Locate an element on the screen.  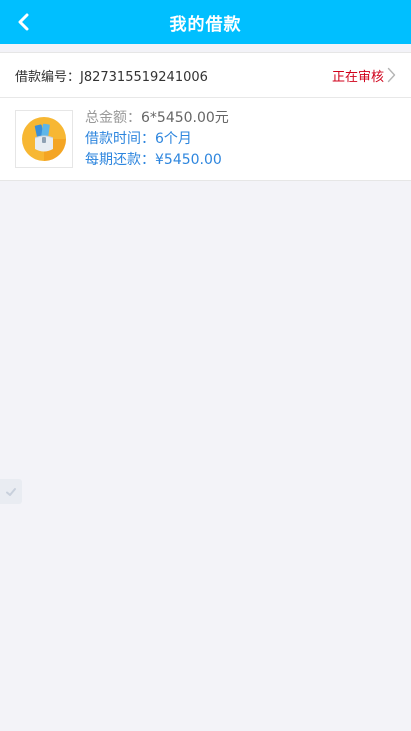
floating-side-tab is located at coordinates (11, 491).